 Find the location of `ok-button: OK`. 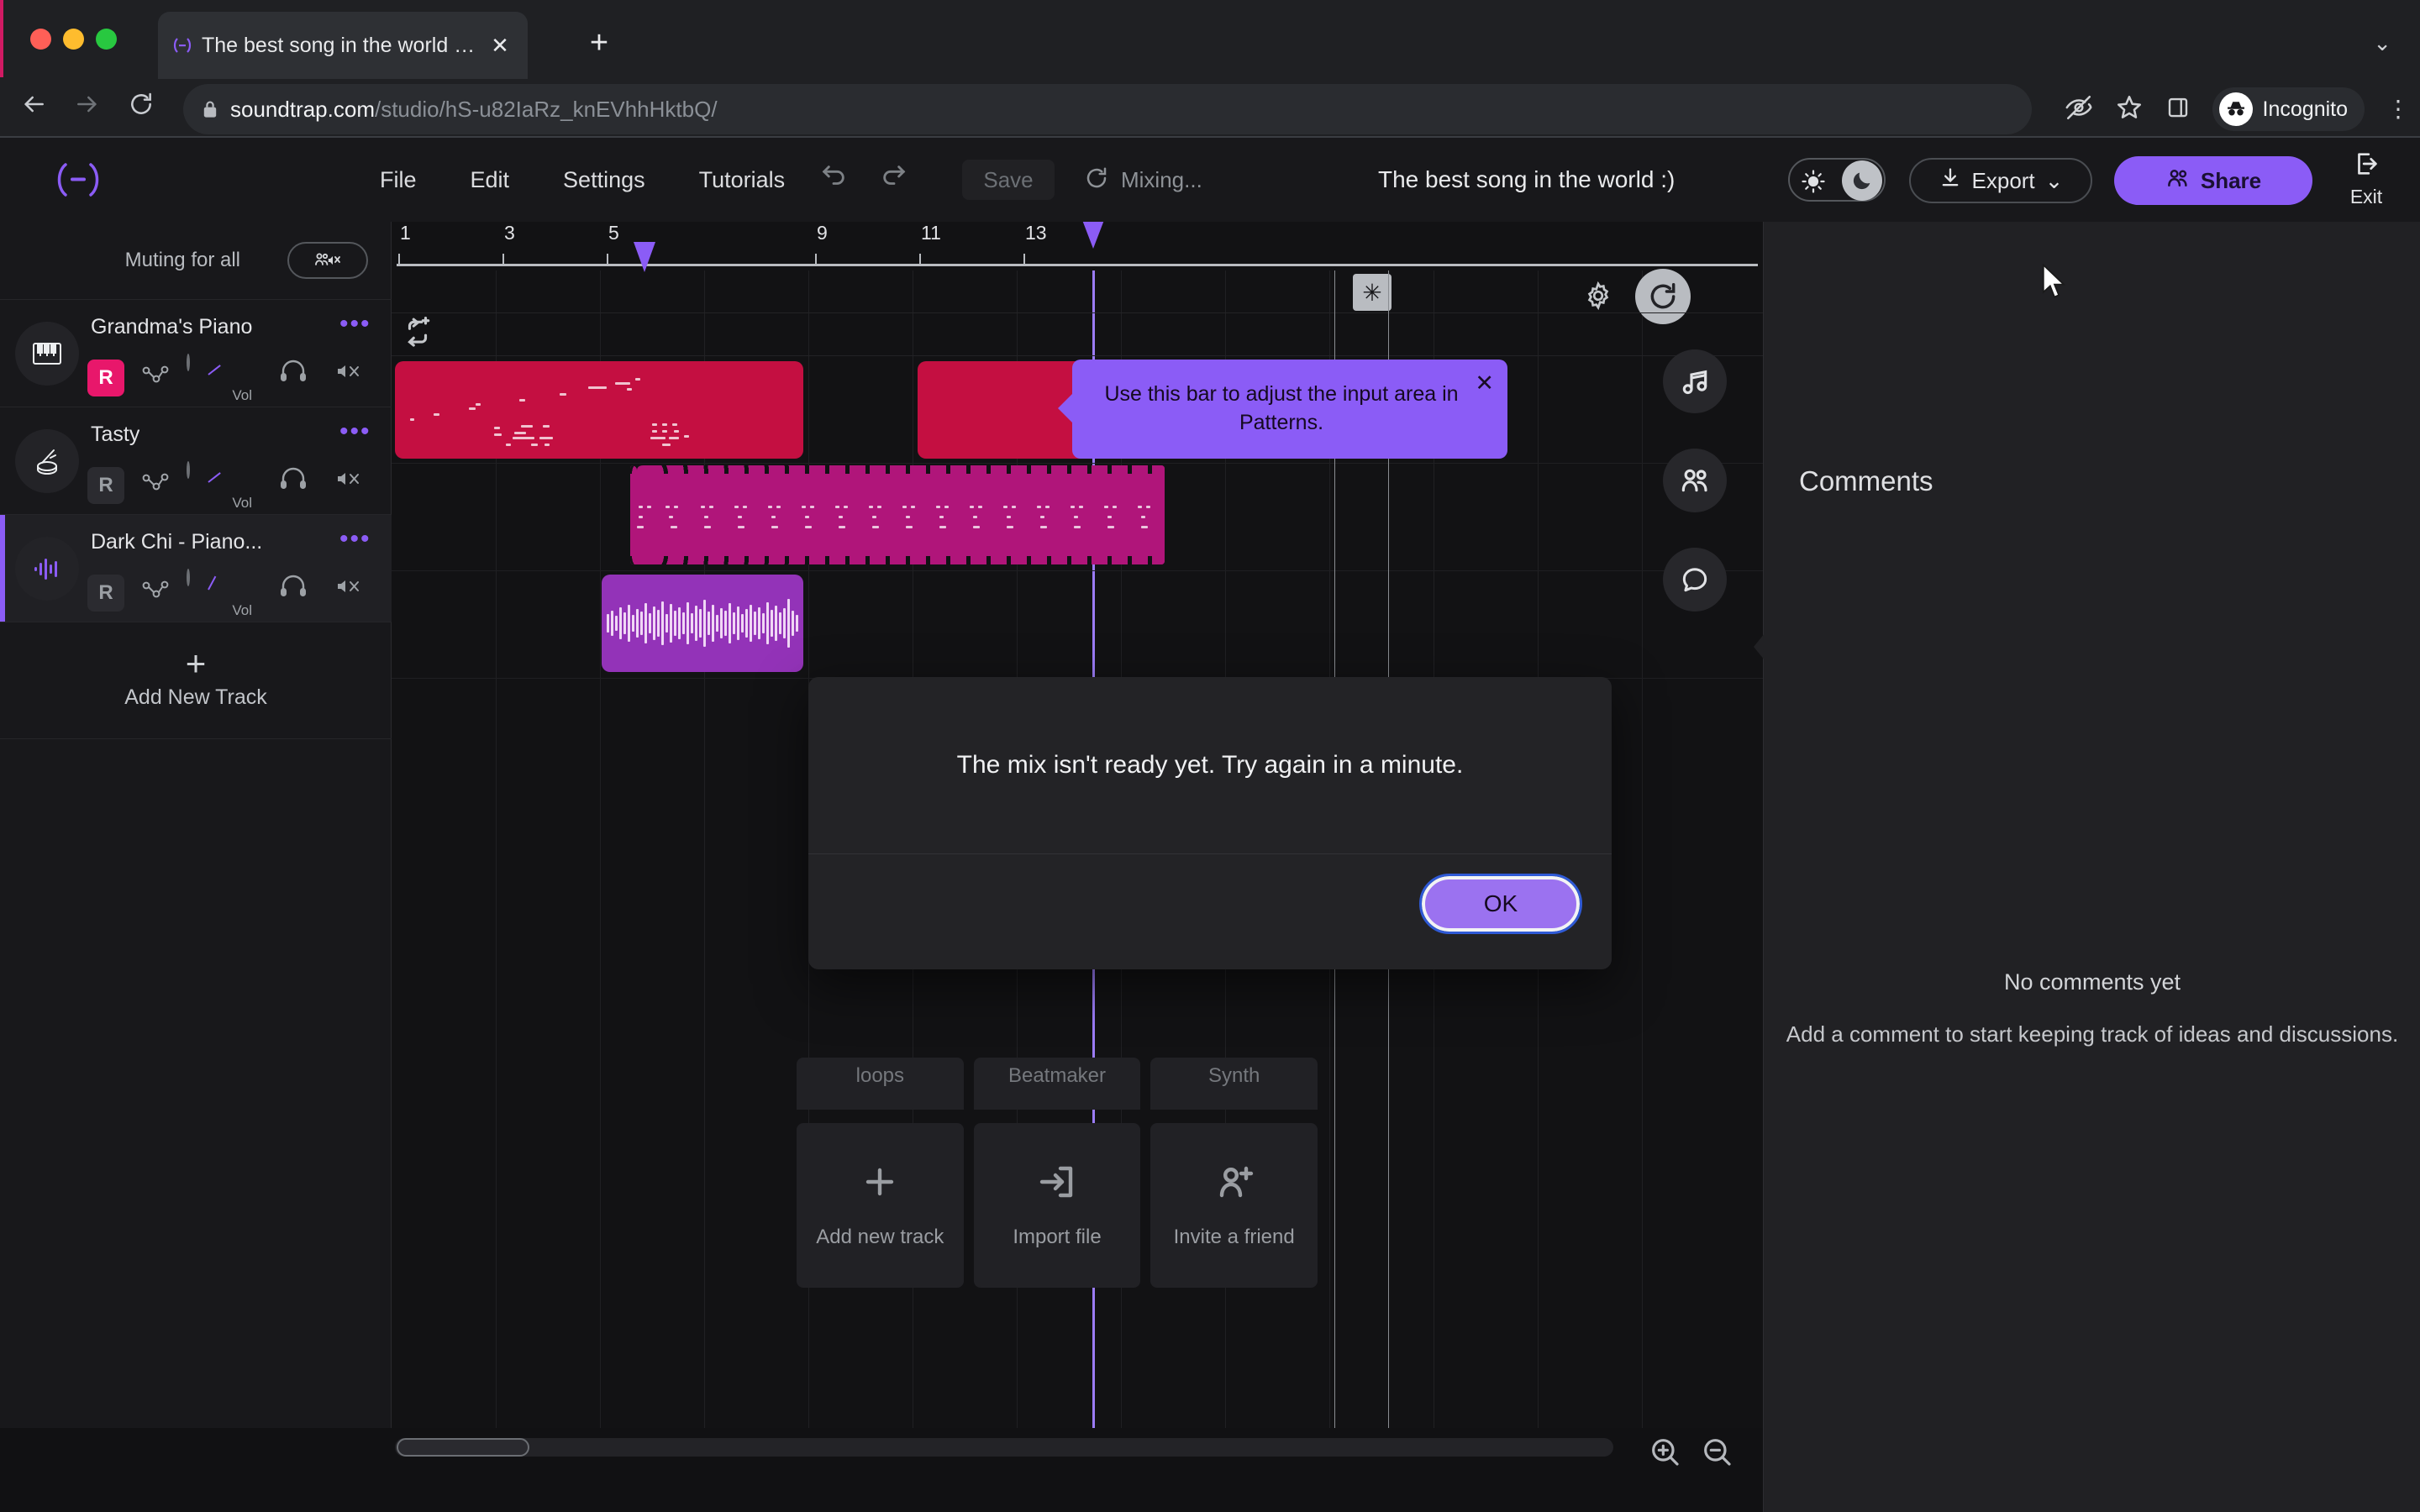

ok-button: OK is located at coordinates (1500, 904).